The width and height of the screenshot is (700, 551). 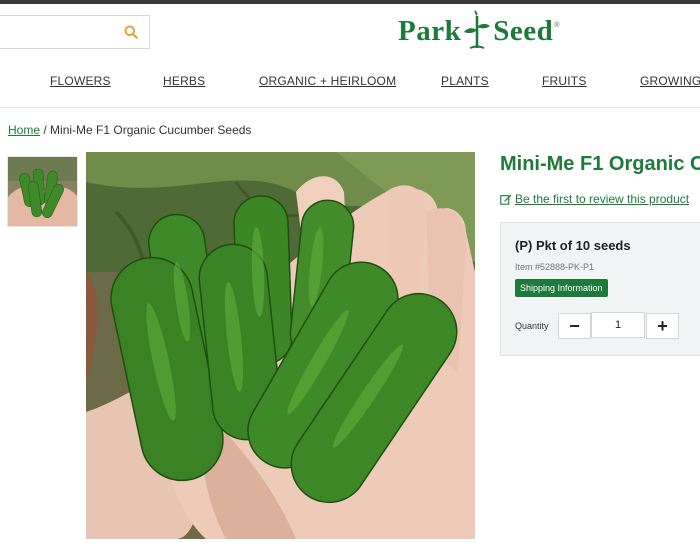 I want to click on top-bar, so click(x=350, y=2).